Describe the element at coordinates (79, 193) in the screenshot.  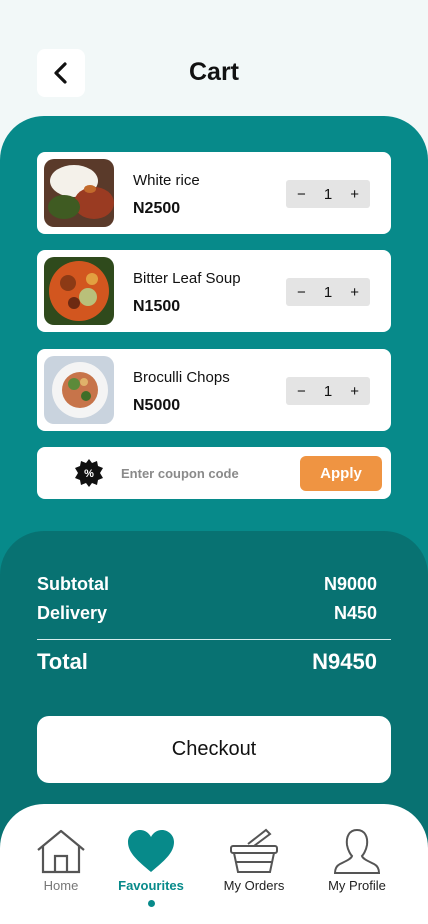
I see `food-image-white-rice` at that location.